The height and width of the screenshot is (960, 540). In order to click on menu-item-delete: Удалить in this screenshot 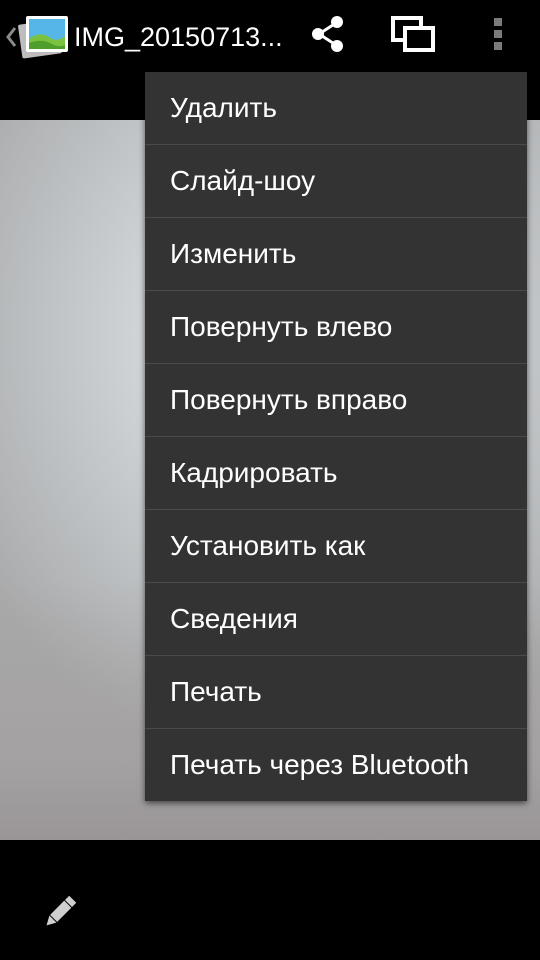, I will do `click(336, 108)`.